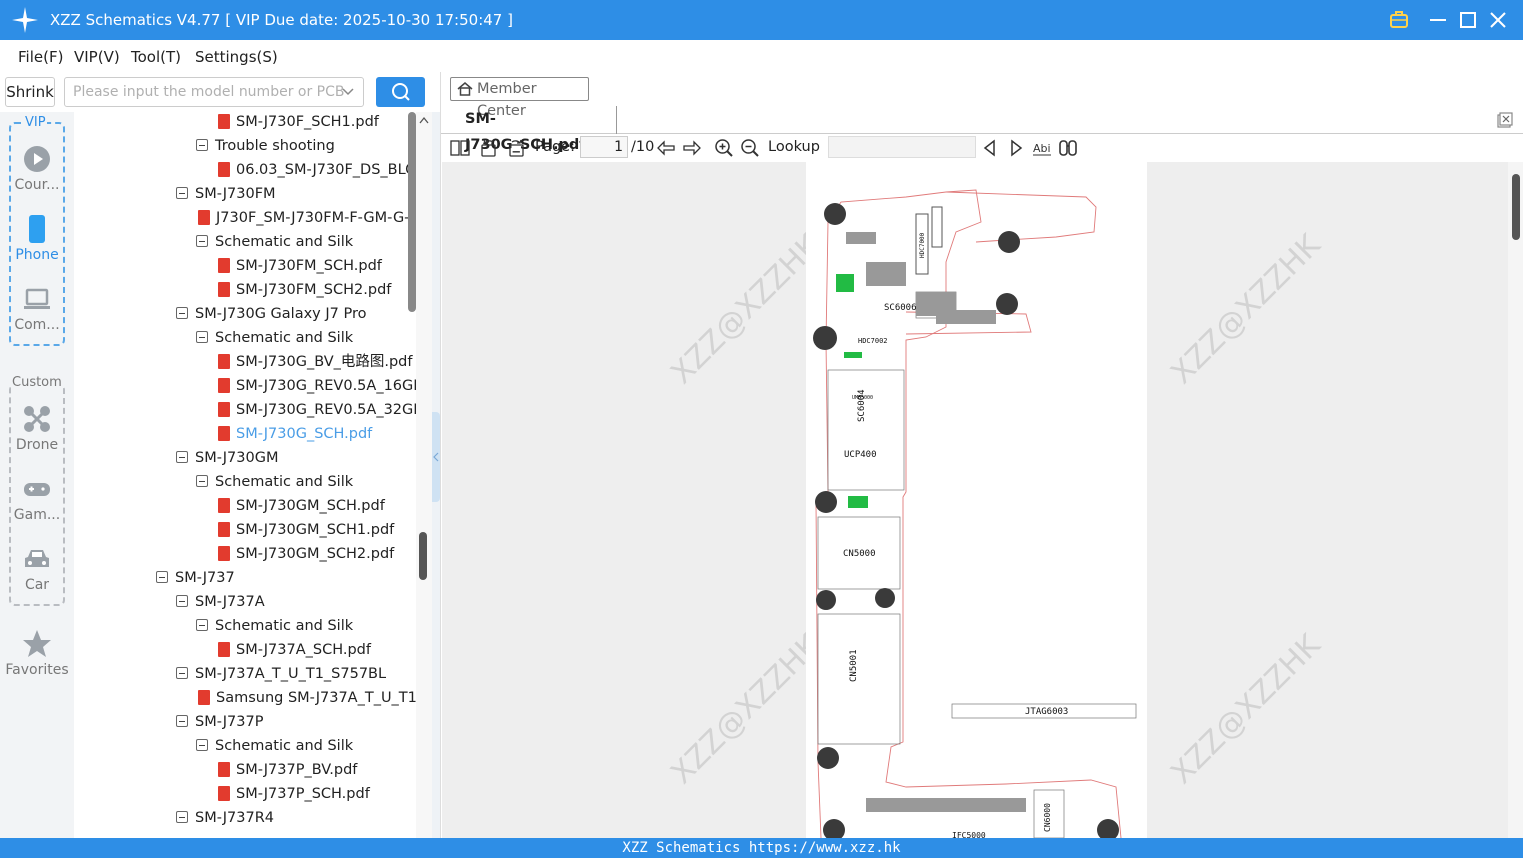 Image resolution: width=1523 pixels, height=858 pixels. Describe the element at coordinates (214, 92) in the screenshot. I see `search-input: Please input the model number or PCB` at that location.